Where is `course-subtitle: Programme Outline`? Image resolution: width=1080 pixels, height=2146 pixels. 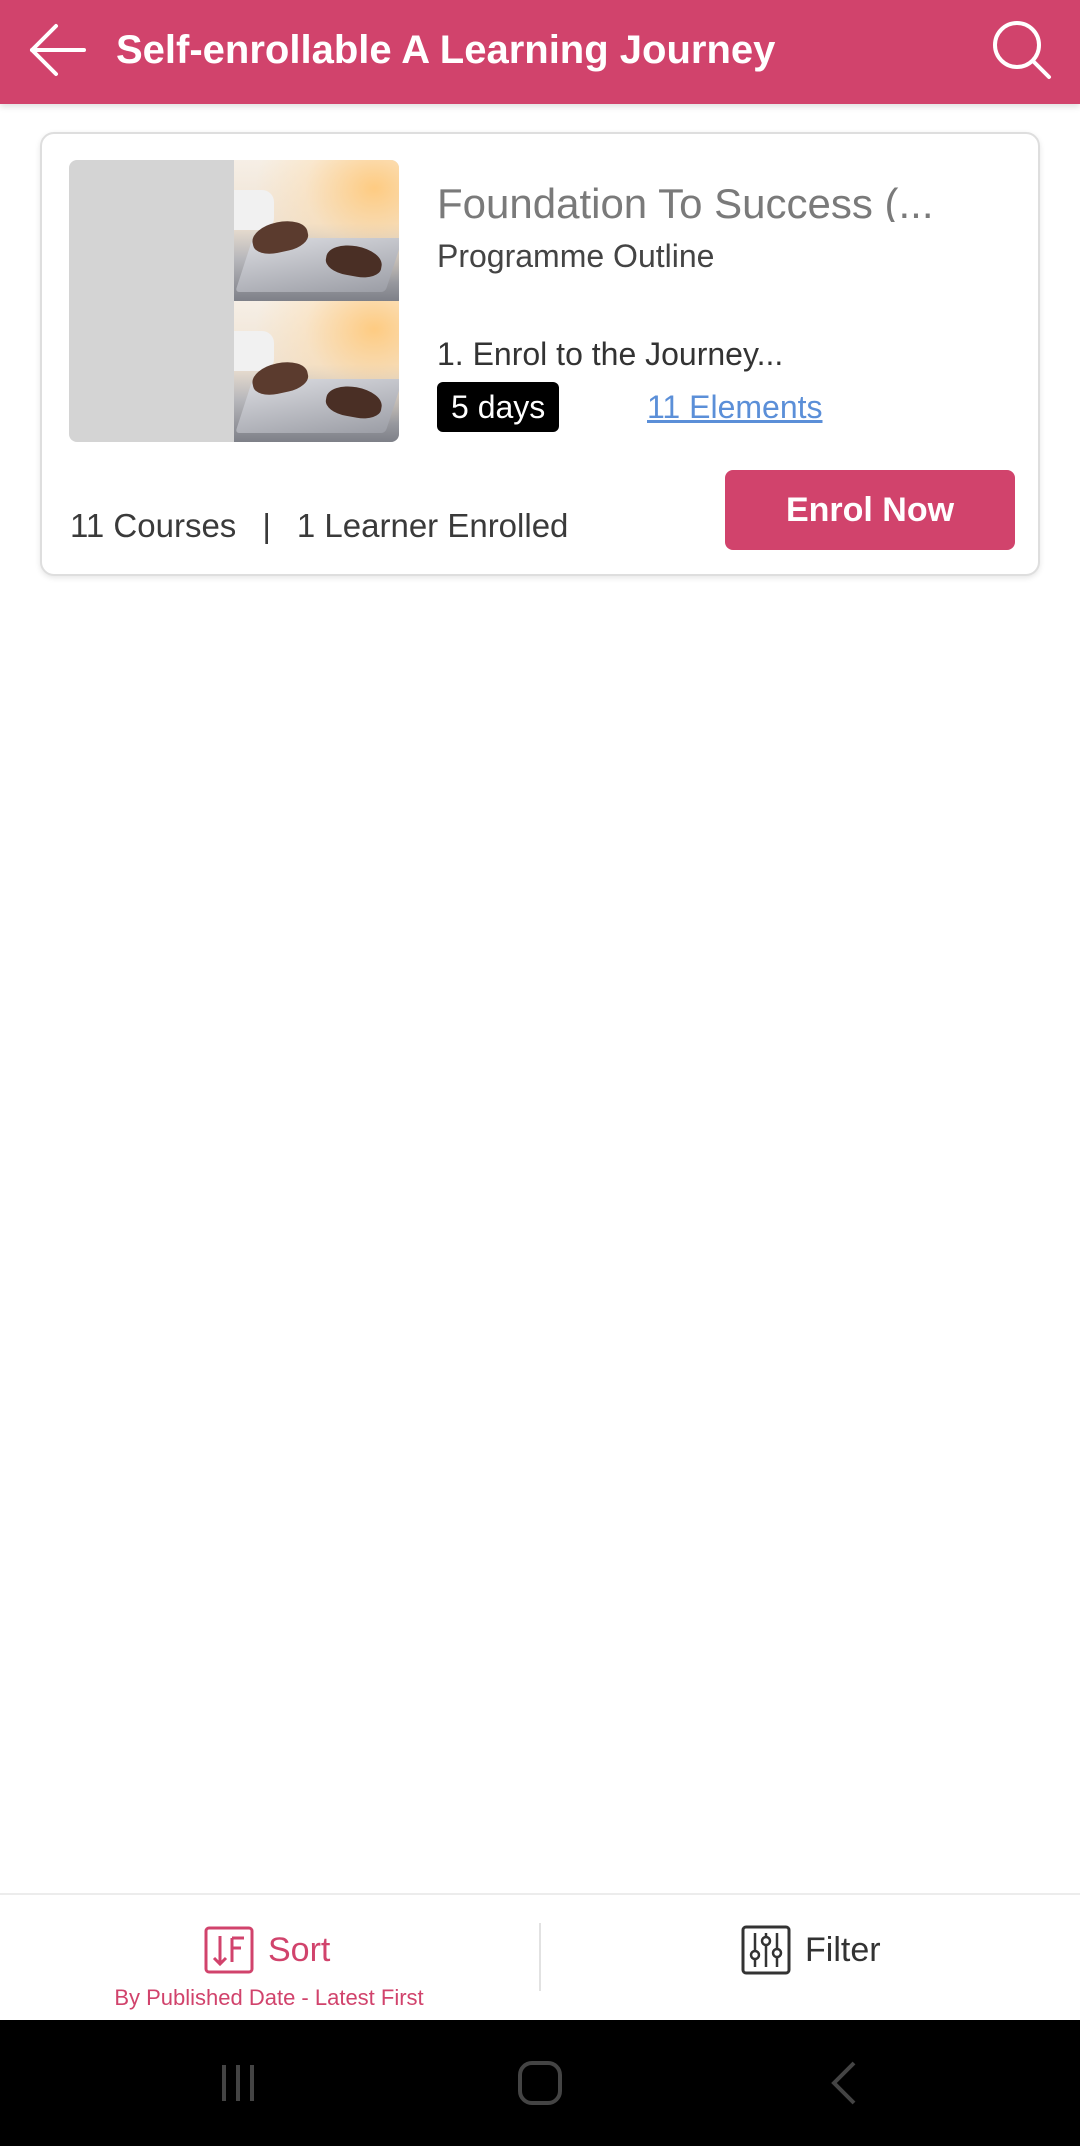 course-subtitle: Programme Outline is located at coordinates (576, 256).